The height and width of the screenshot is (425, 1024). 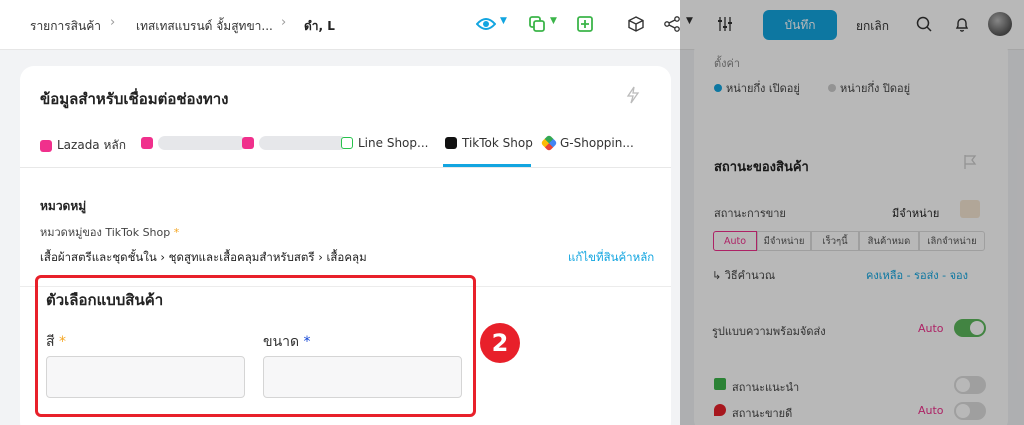 What do you see at coordinates (962, 24) in the screenshot?
I see `bell-icon` at bounding box center [962, 24].